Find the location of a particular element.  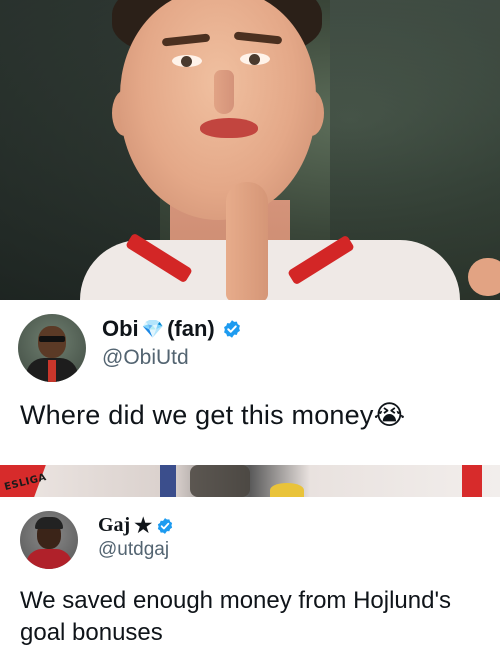

second-photo-strip: ESLIGA is located at coordinates (250, 481).